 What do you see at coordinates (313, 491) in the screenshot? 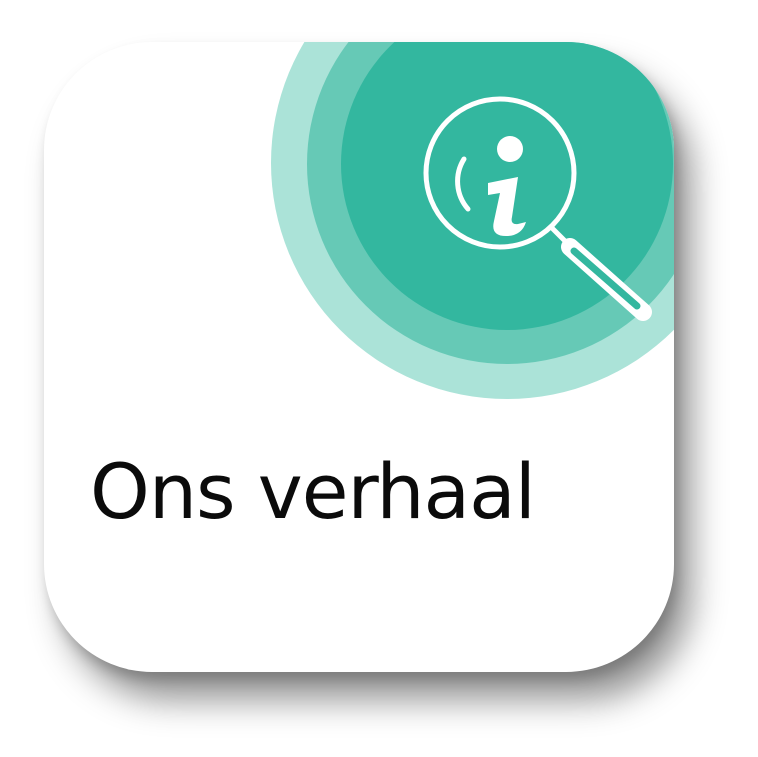
I see `tile-title: Ons verhaal` at bounding box center [313, 491].